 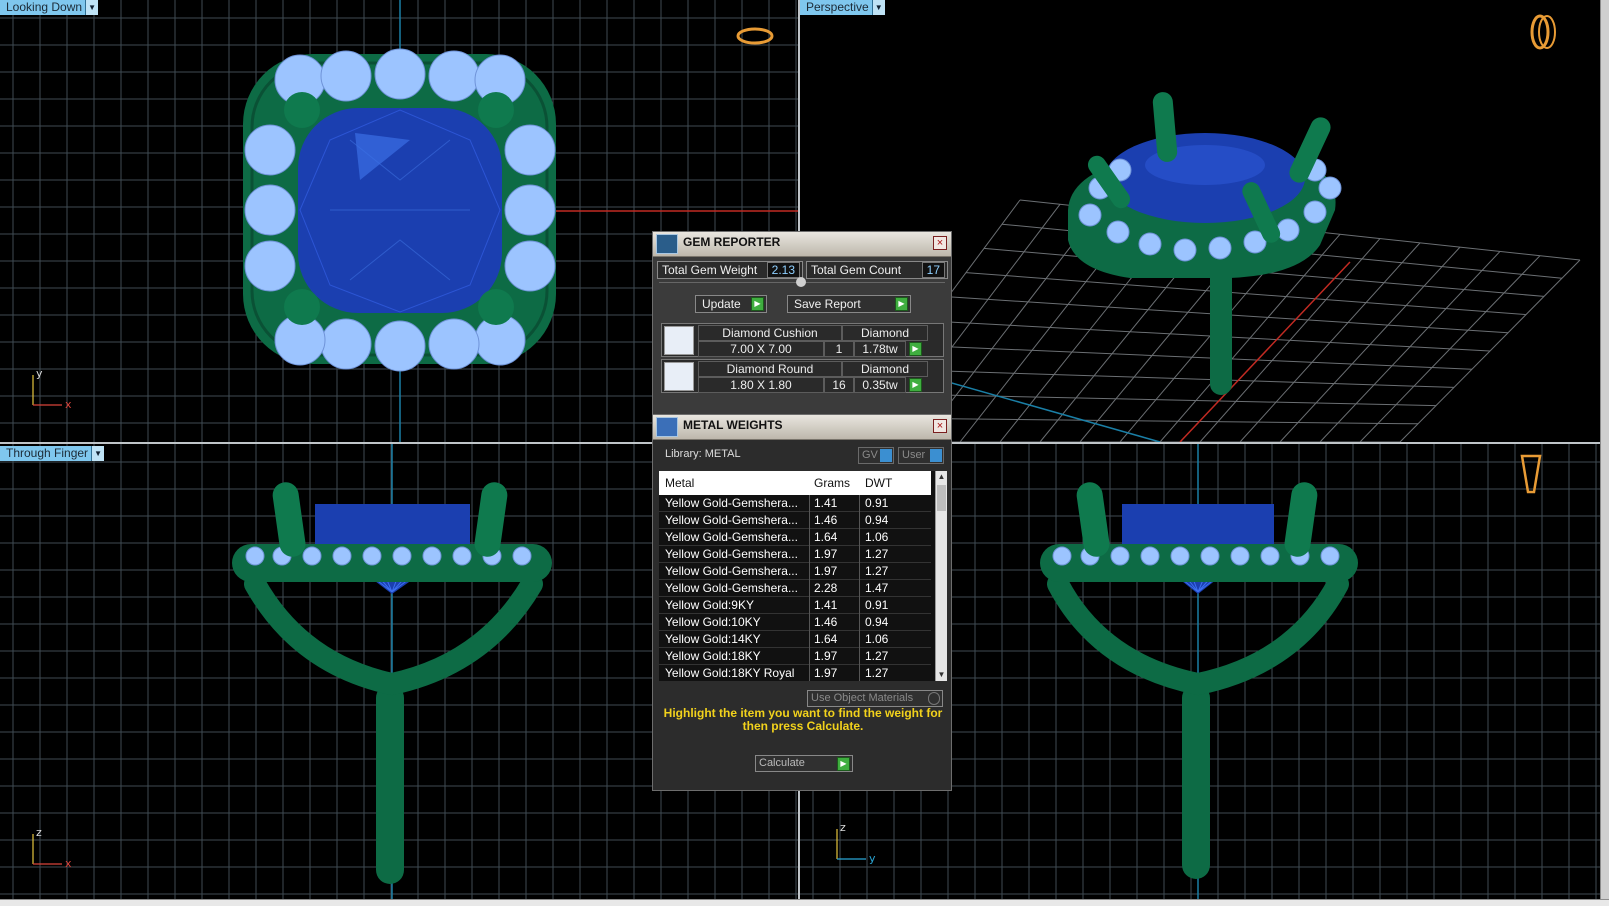 What do you see at coordinates (877, 605) in the screenshot?
I see `cell-dwt: 0.91` at bounding box center [877, 605].